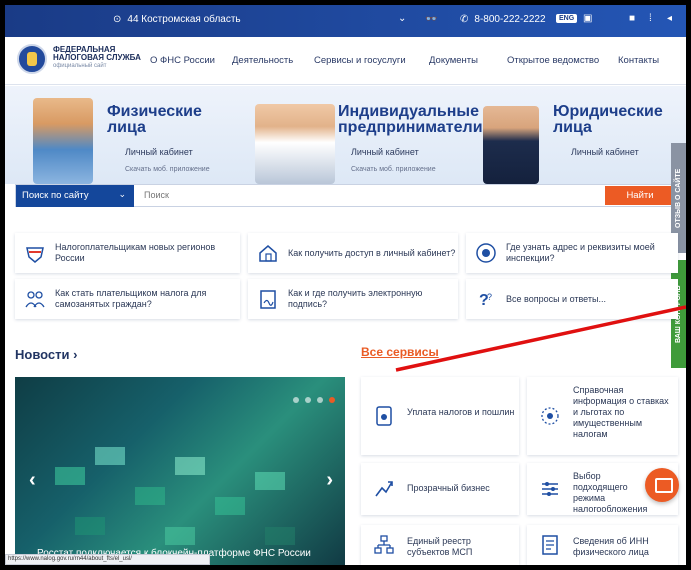  What do you see at coordinates (448, 488) in the screenshot?
I see `service-label: Прозрачный бизнес` at bounding box center [448, 488].